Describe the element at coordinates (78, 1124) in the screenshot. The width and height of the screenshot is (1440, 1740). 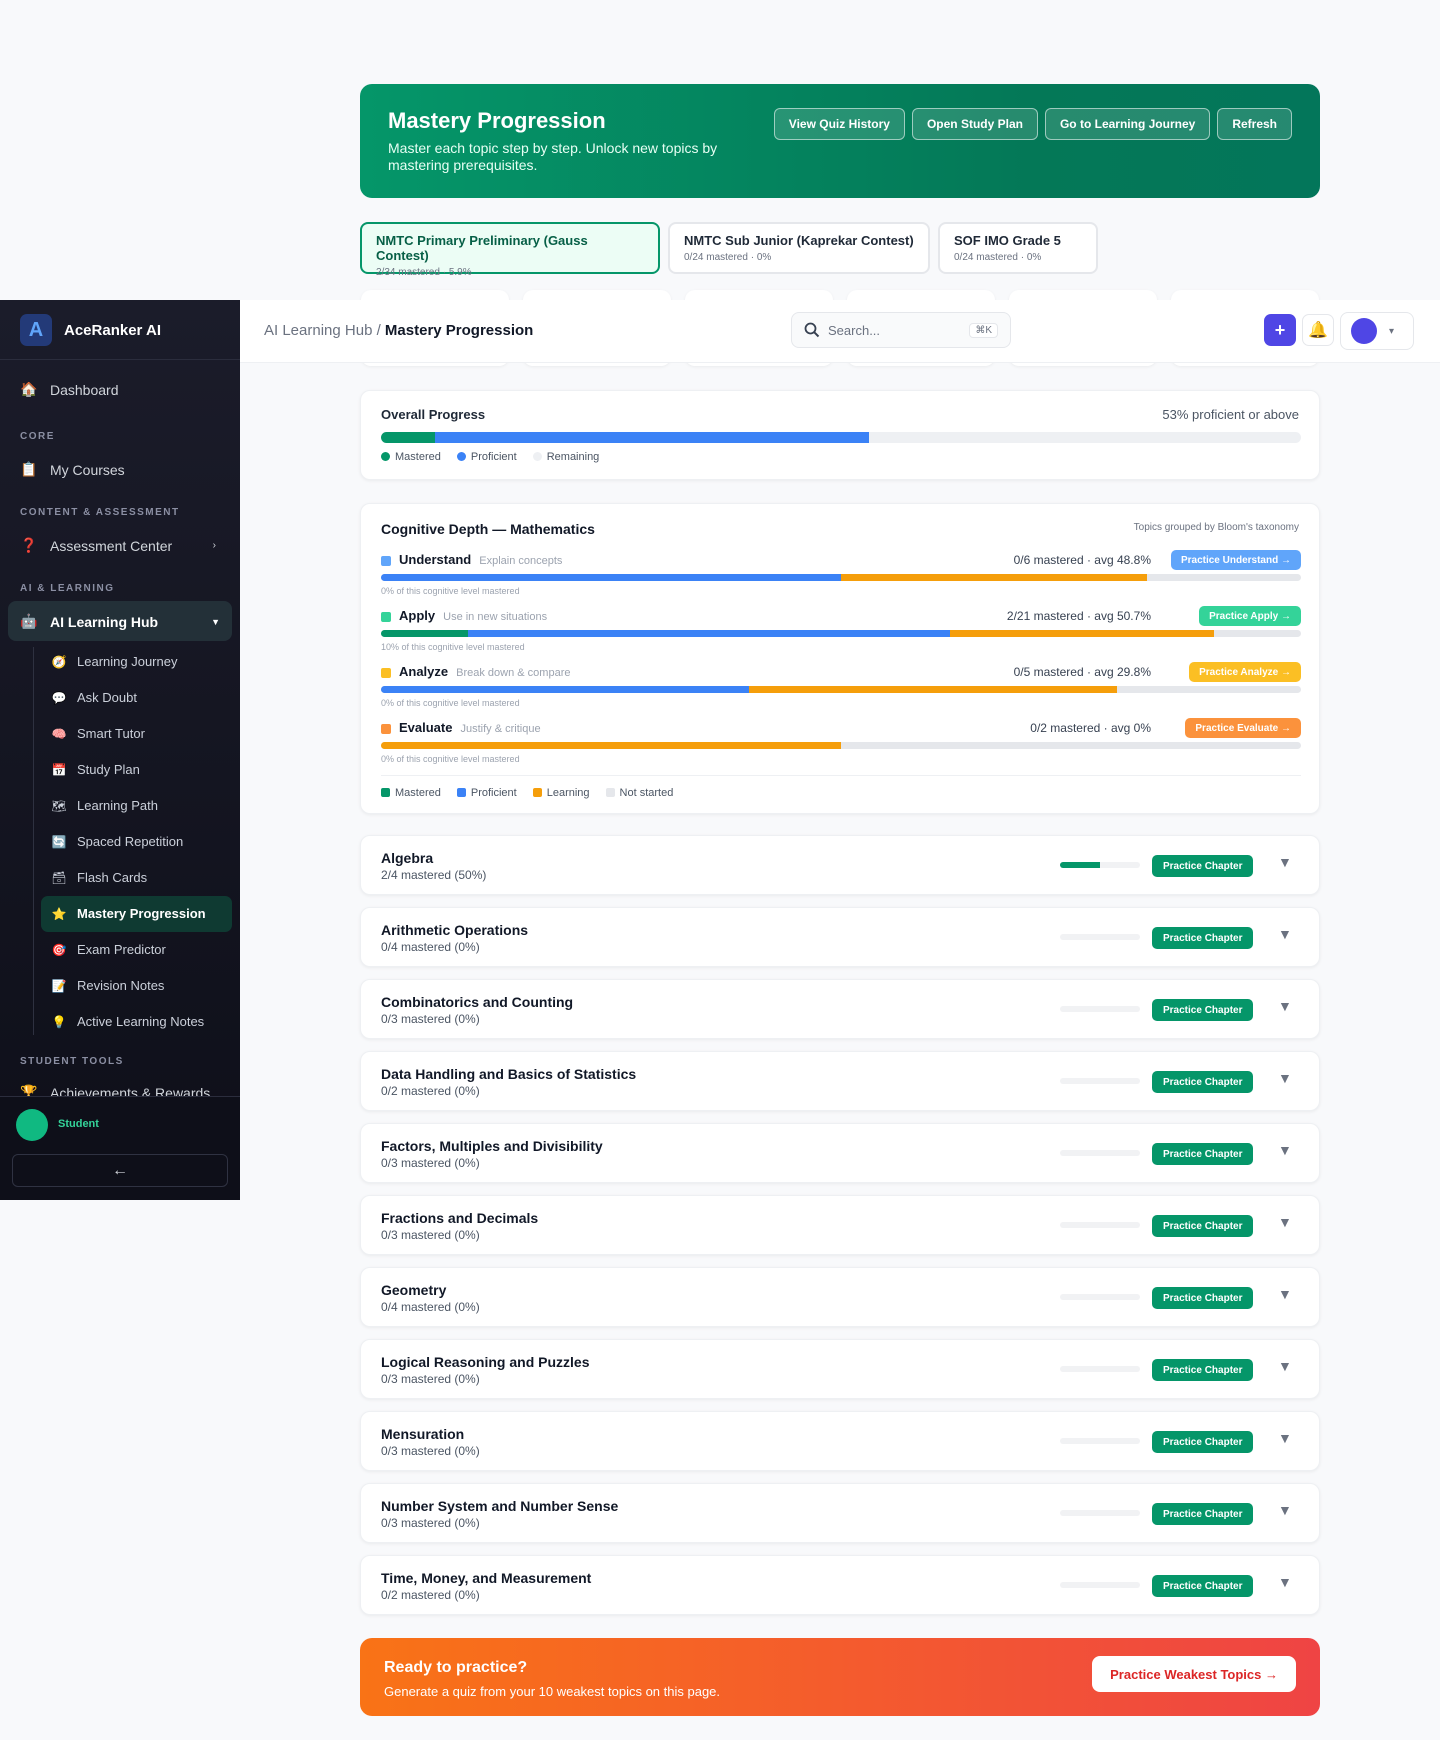
I see `user-name: Student` at that location.